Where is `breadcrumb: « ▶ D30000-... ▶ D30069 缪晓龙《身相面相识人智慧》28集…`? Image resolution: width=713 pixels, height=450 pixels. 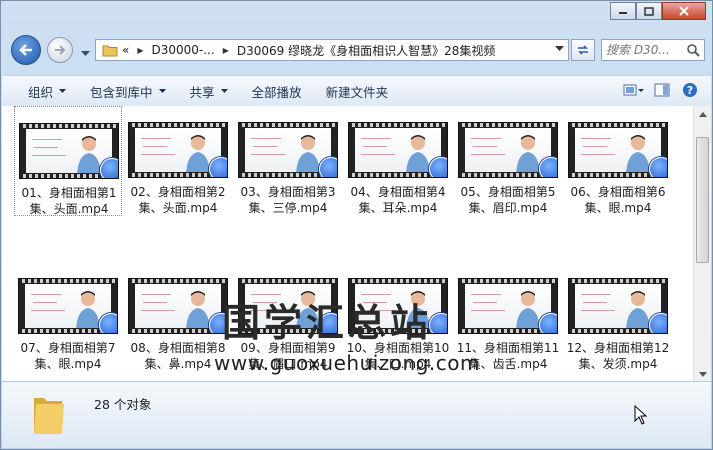 breadcrumb: « ▶ D30000-... ▶ D30069 缪晓龙《身相面相识人智慧》28集… is located at coordinates (308, 50).